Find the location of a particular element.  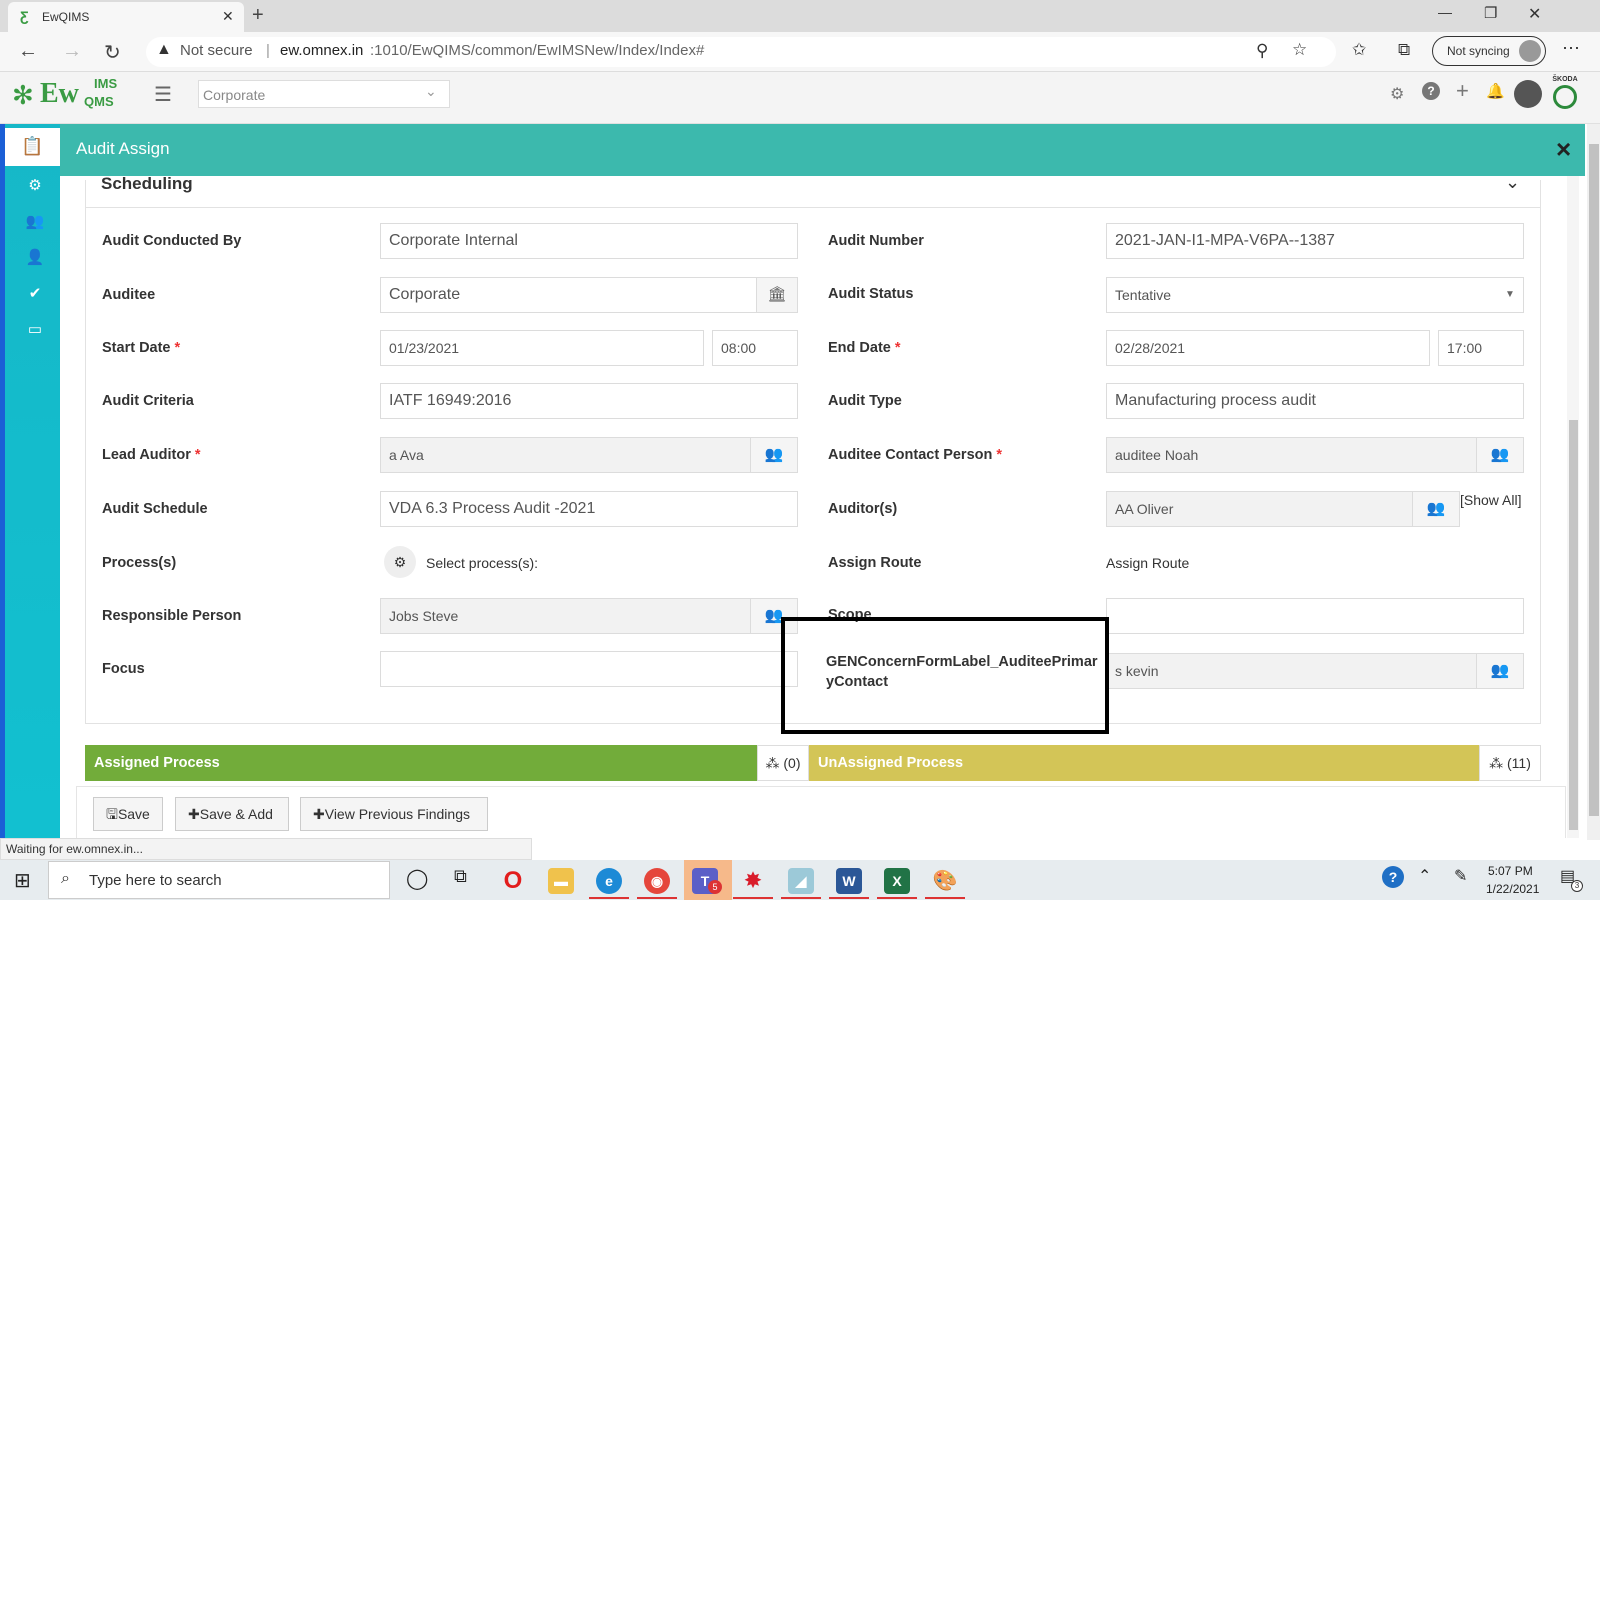

end-date-field: 02/28/2021 is located at coordinates (1268, 348).